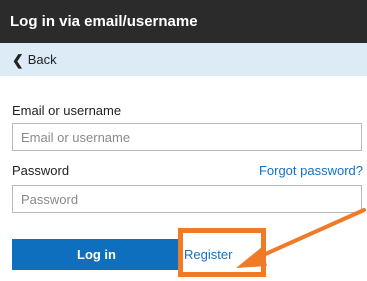  I want to click on back-button: ❮ Back, so click(183, 59).